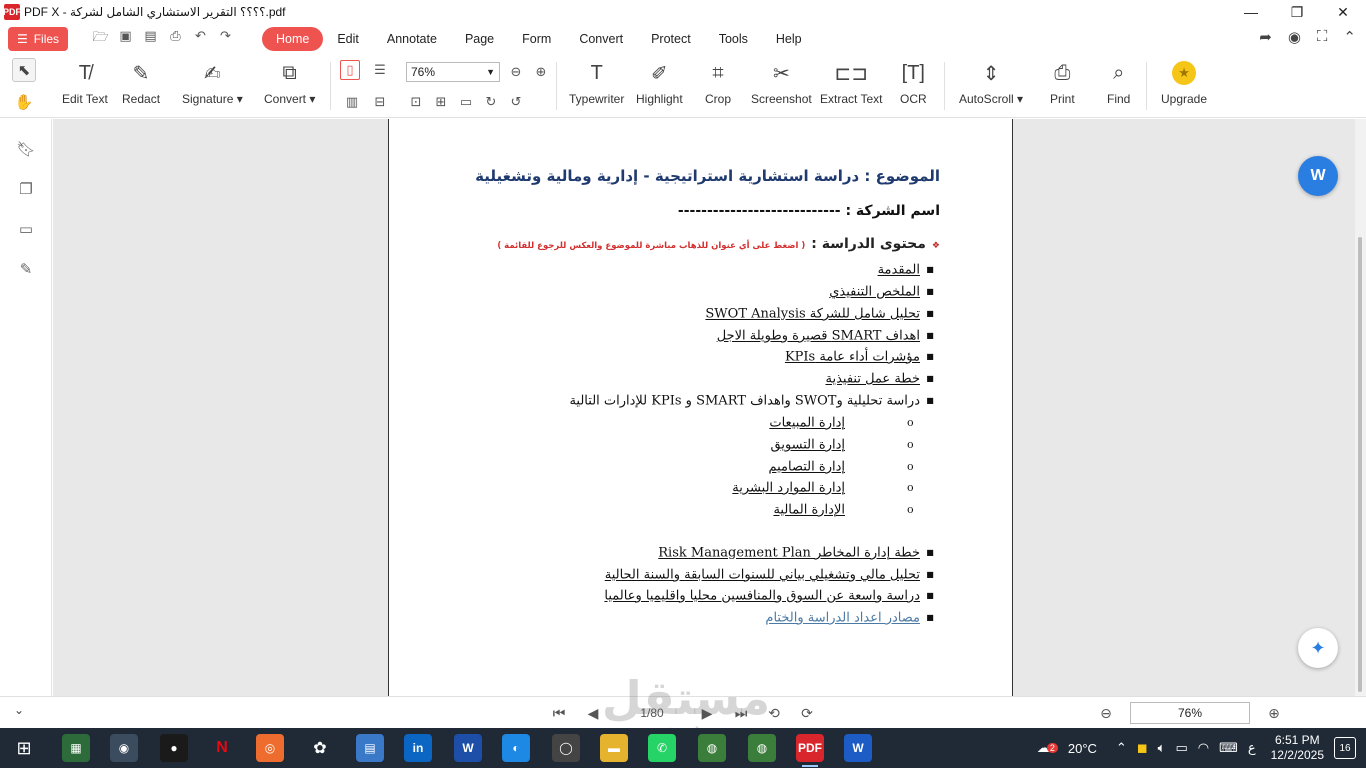 Image resolution: width=1366 pixels, height=768 pixels. What do you see at coordinates (1349, 37) in the screenshot?
I see `collapse-ribbon-icon: ⌃` at bounding box center [1349, 37].